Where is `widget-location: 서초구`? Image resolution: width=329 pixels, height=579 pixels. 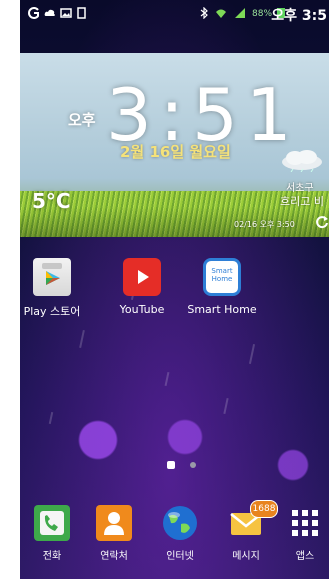 widget-location: 서초구 is located at coordinates (300, 188).